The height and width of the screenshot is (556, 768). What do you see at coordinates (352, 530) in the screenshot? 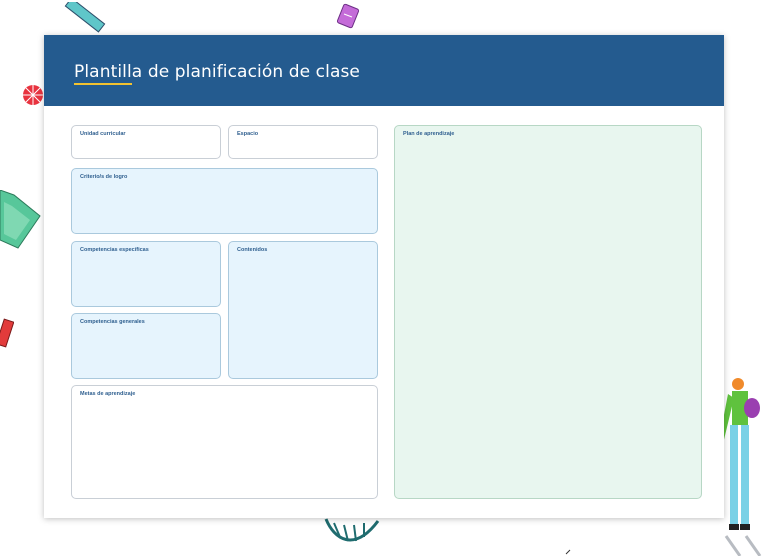
I see `leaf-icon` at bounding box center [352, 530].